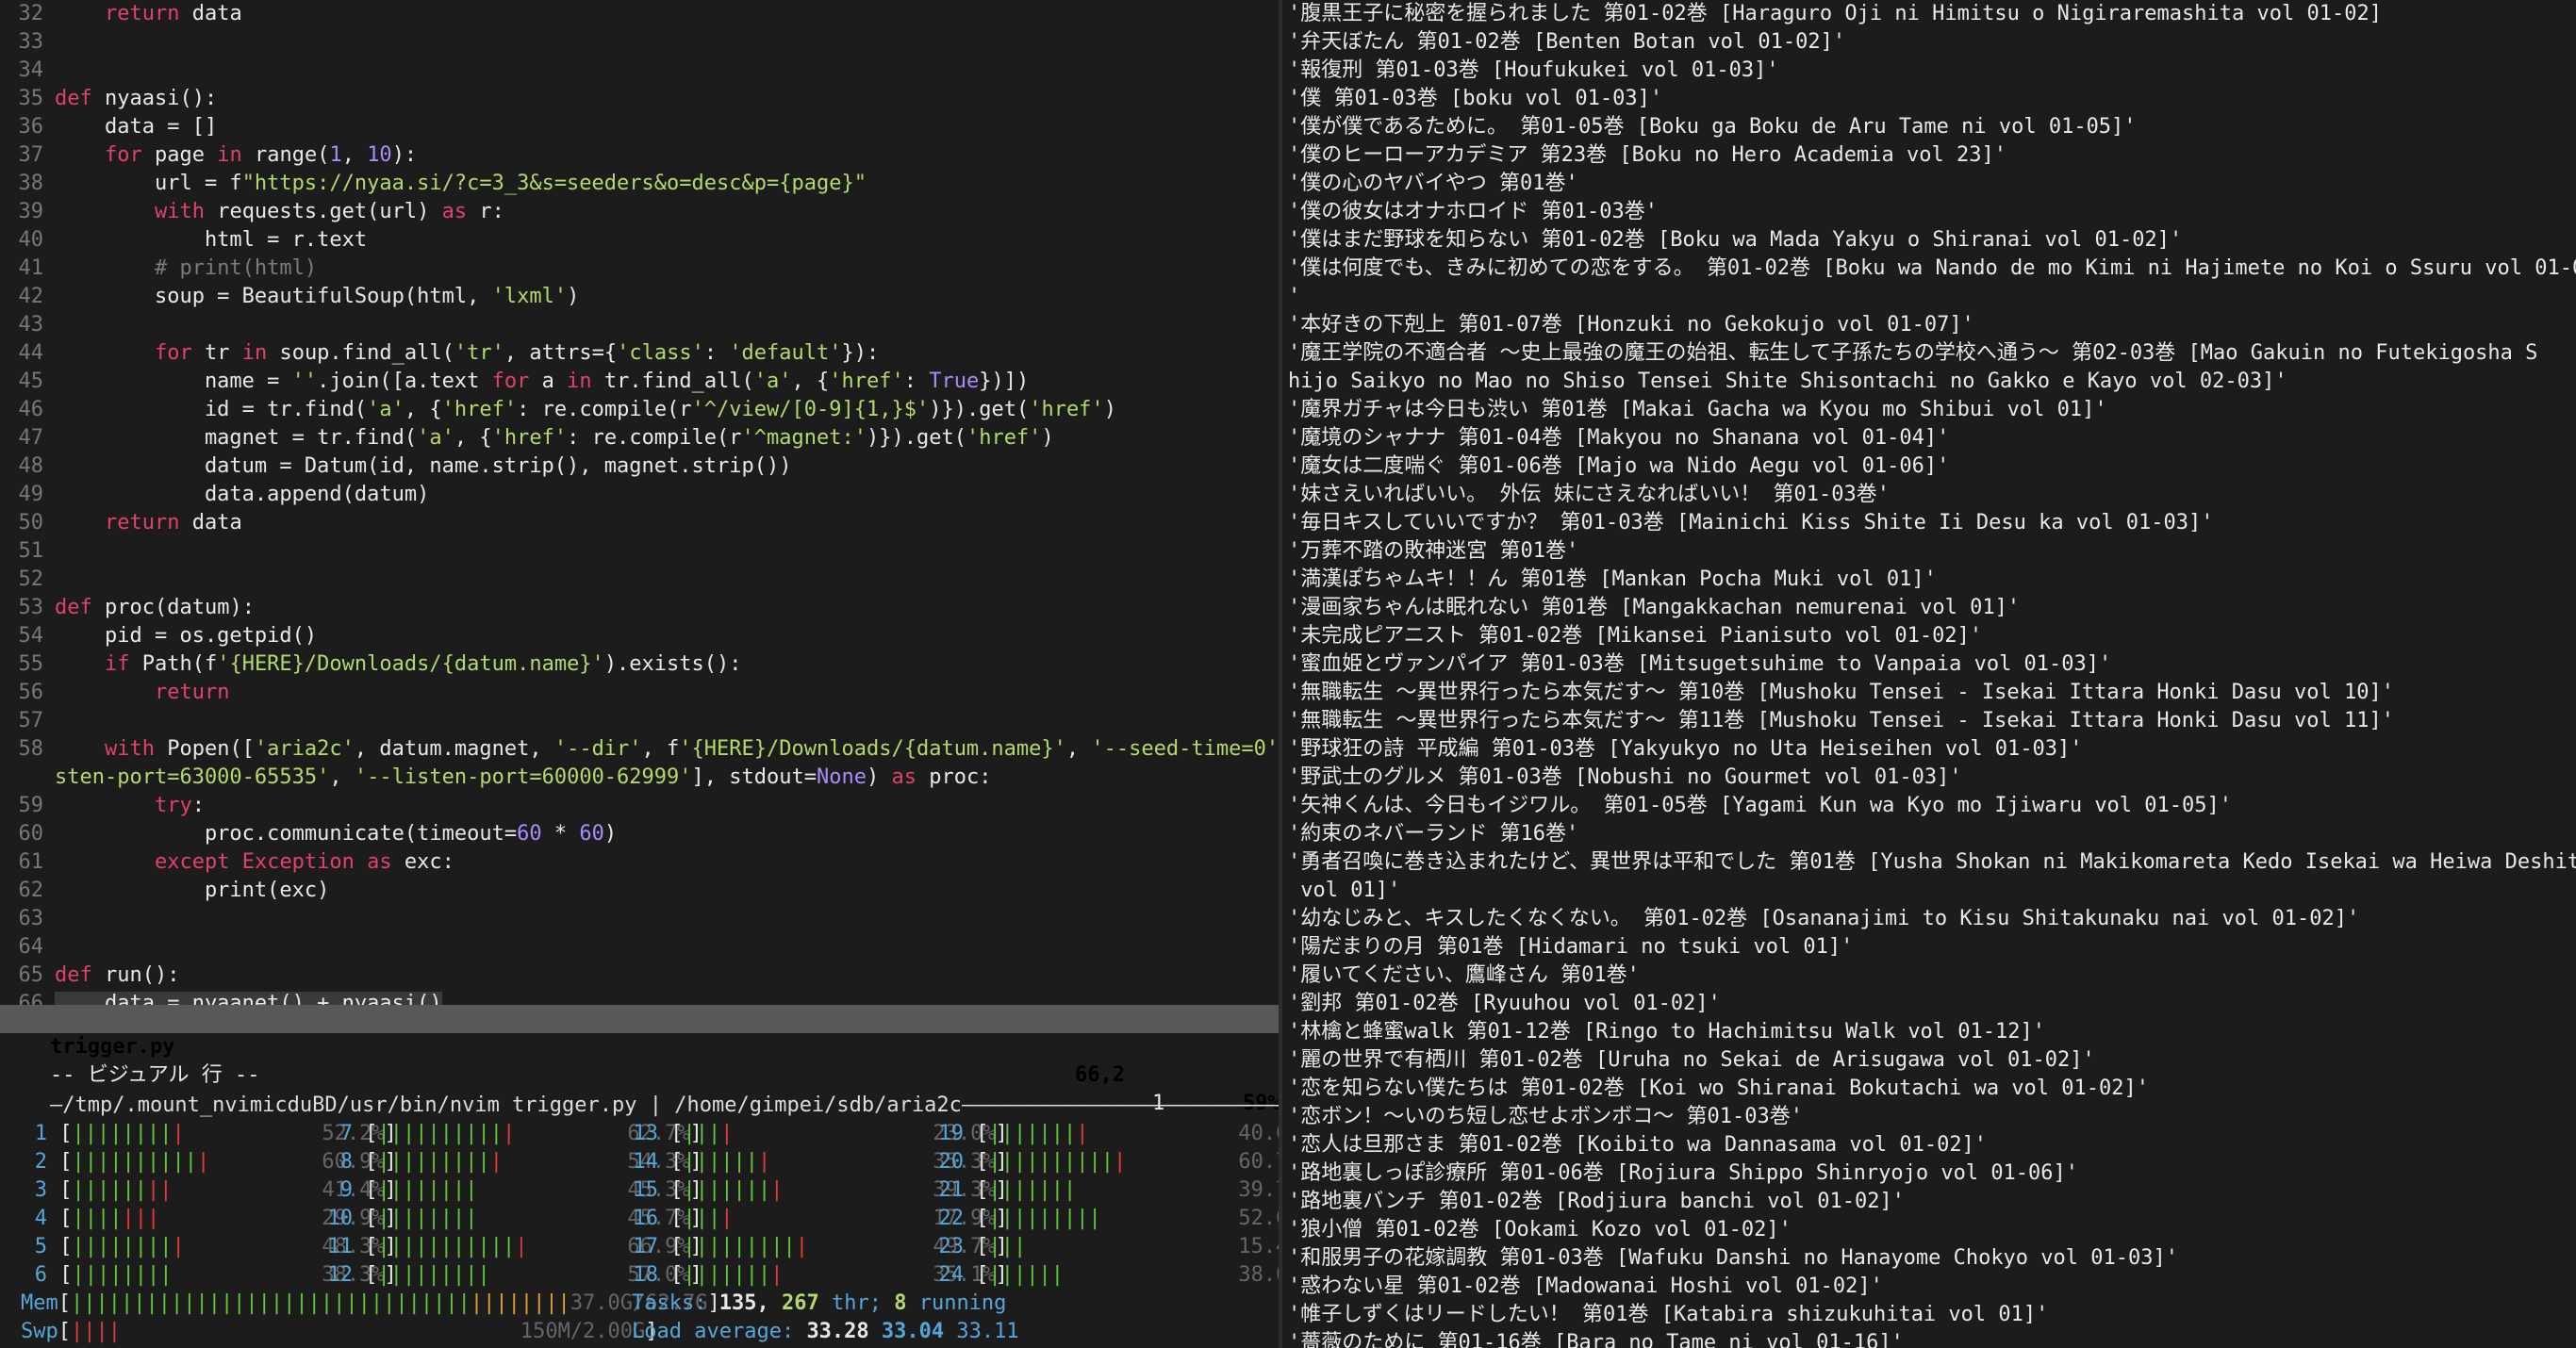 The image size is (2576, 1348). I want to click on cpu-bar-user: ||||, so click(97, 1218).